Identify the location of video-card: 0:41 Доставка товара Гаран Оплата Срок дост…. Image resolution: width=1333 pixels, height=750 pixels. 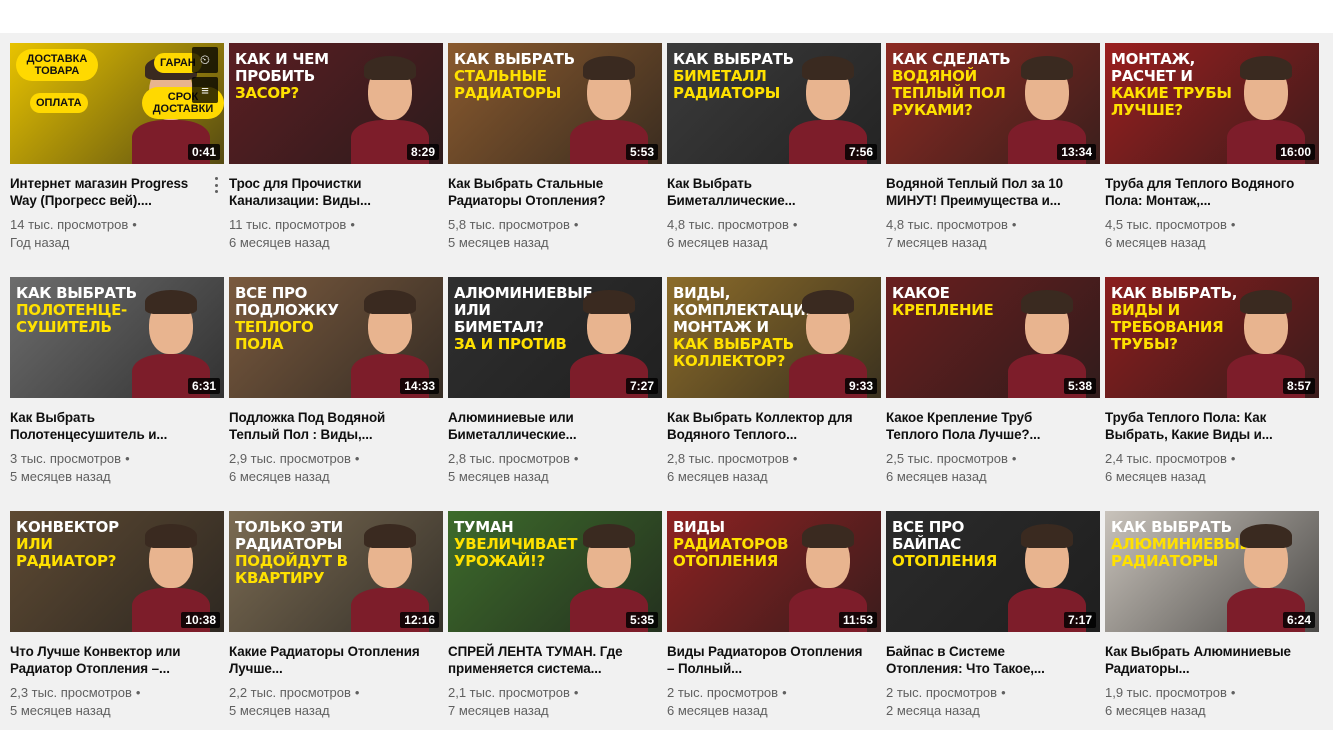
(117, 160).